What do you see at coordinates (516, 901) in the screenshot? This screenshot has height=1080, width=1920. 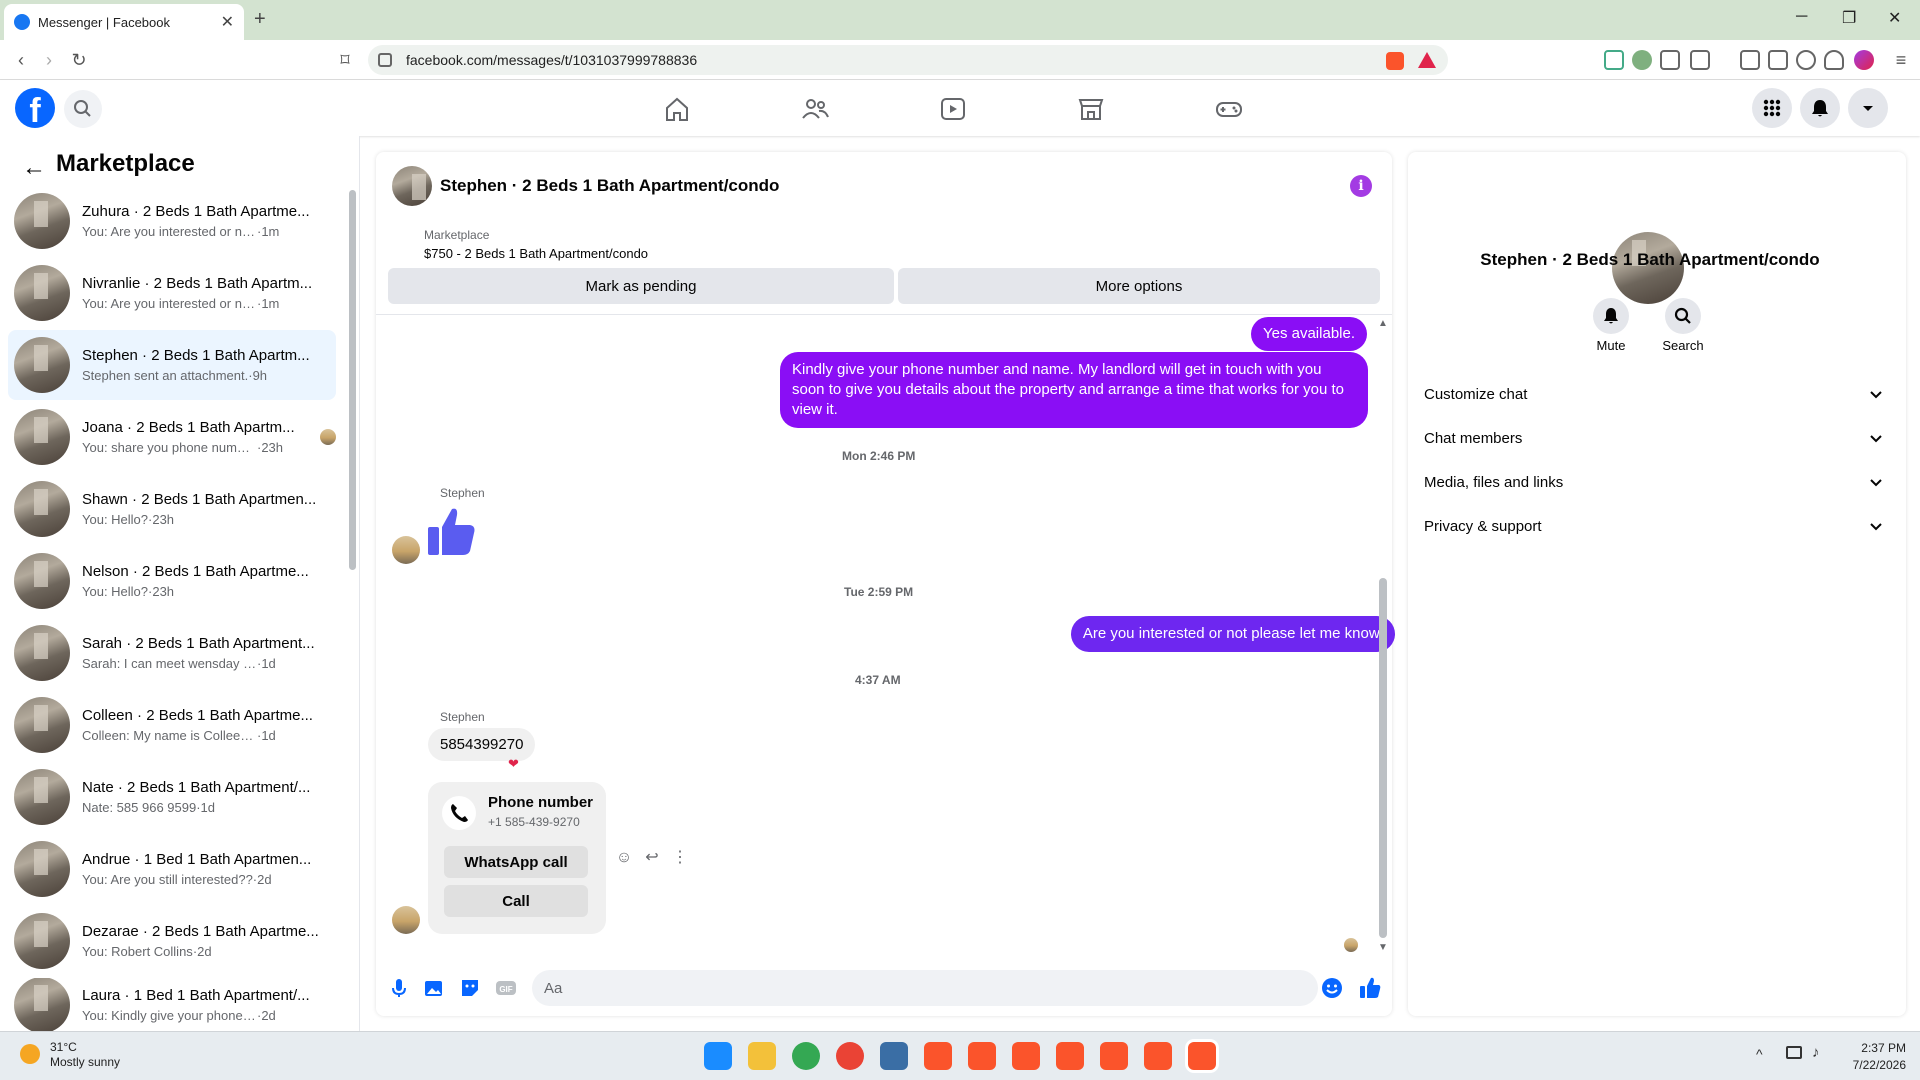 I see `call-button: Call` at bounding box center [516, 901].